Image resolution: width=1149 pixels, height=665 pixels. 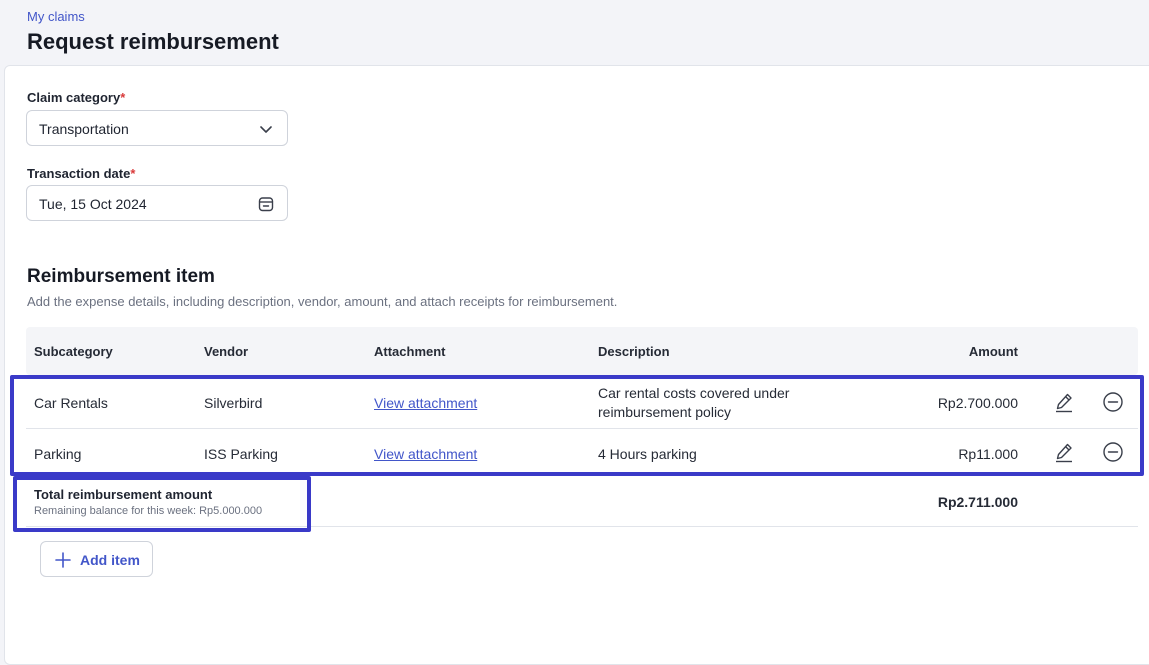 I want to click on column-amount: Amount, so click(x=993, y=351).